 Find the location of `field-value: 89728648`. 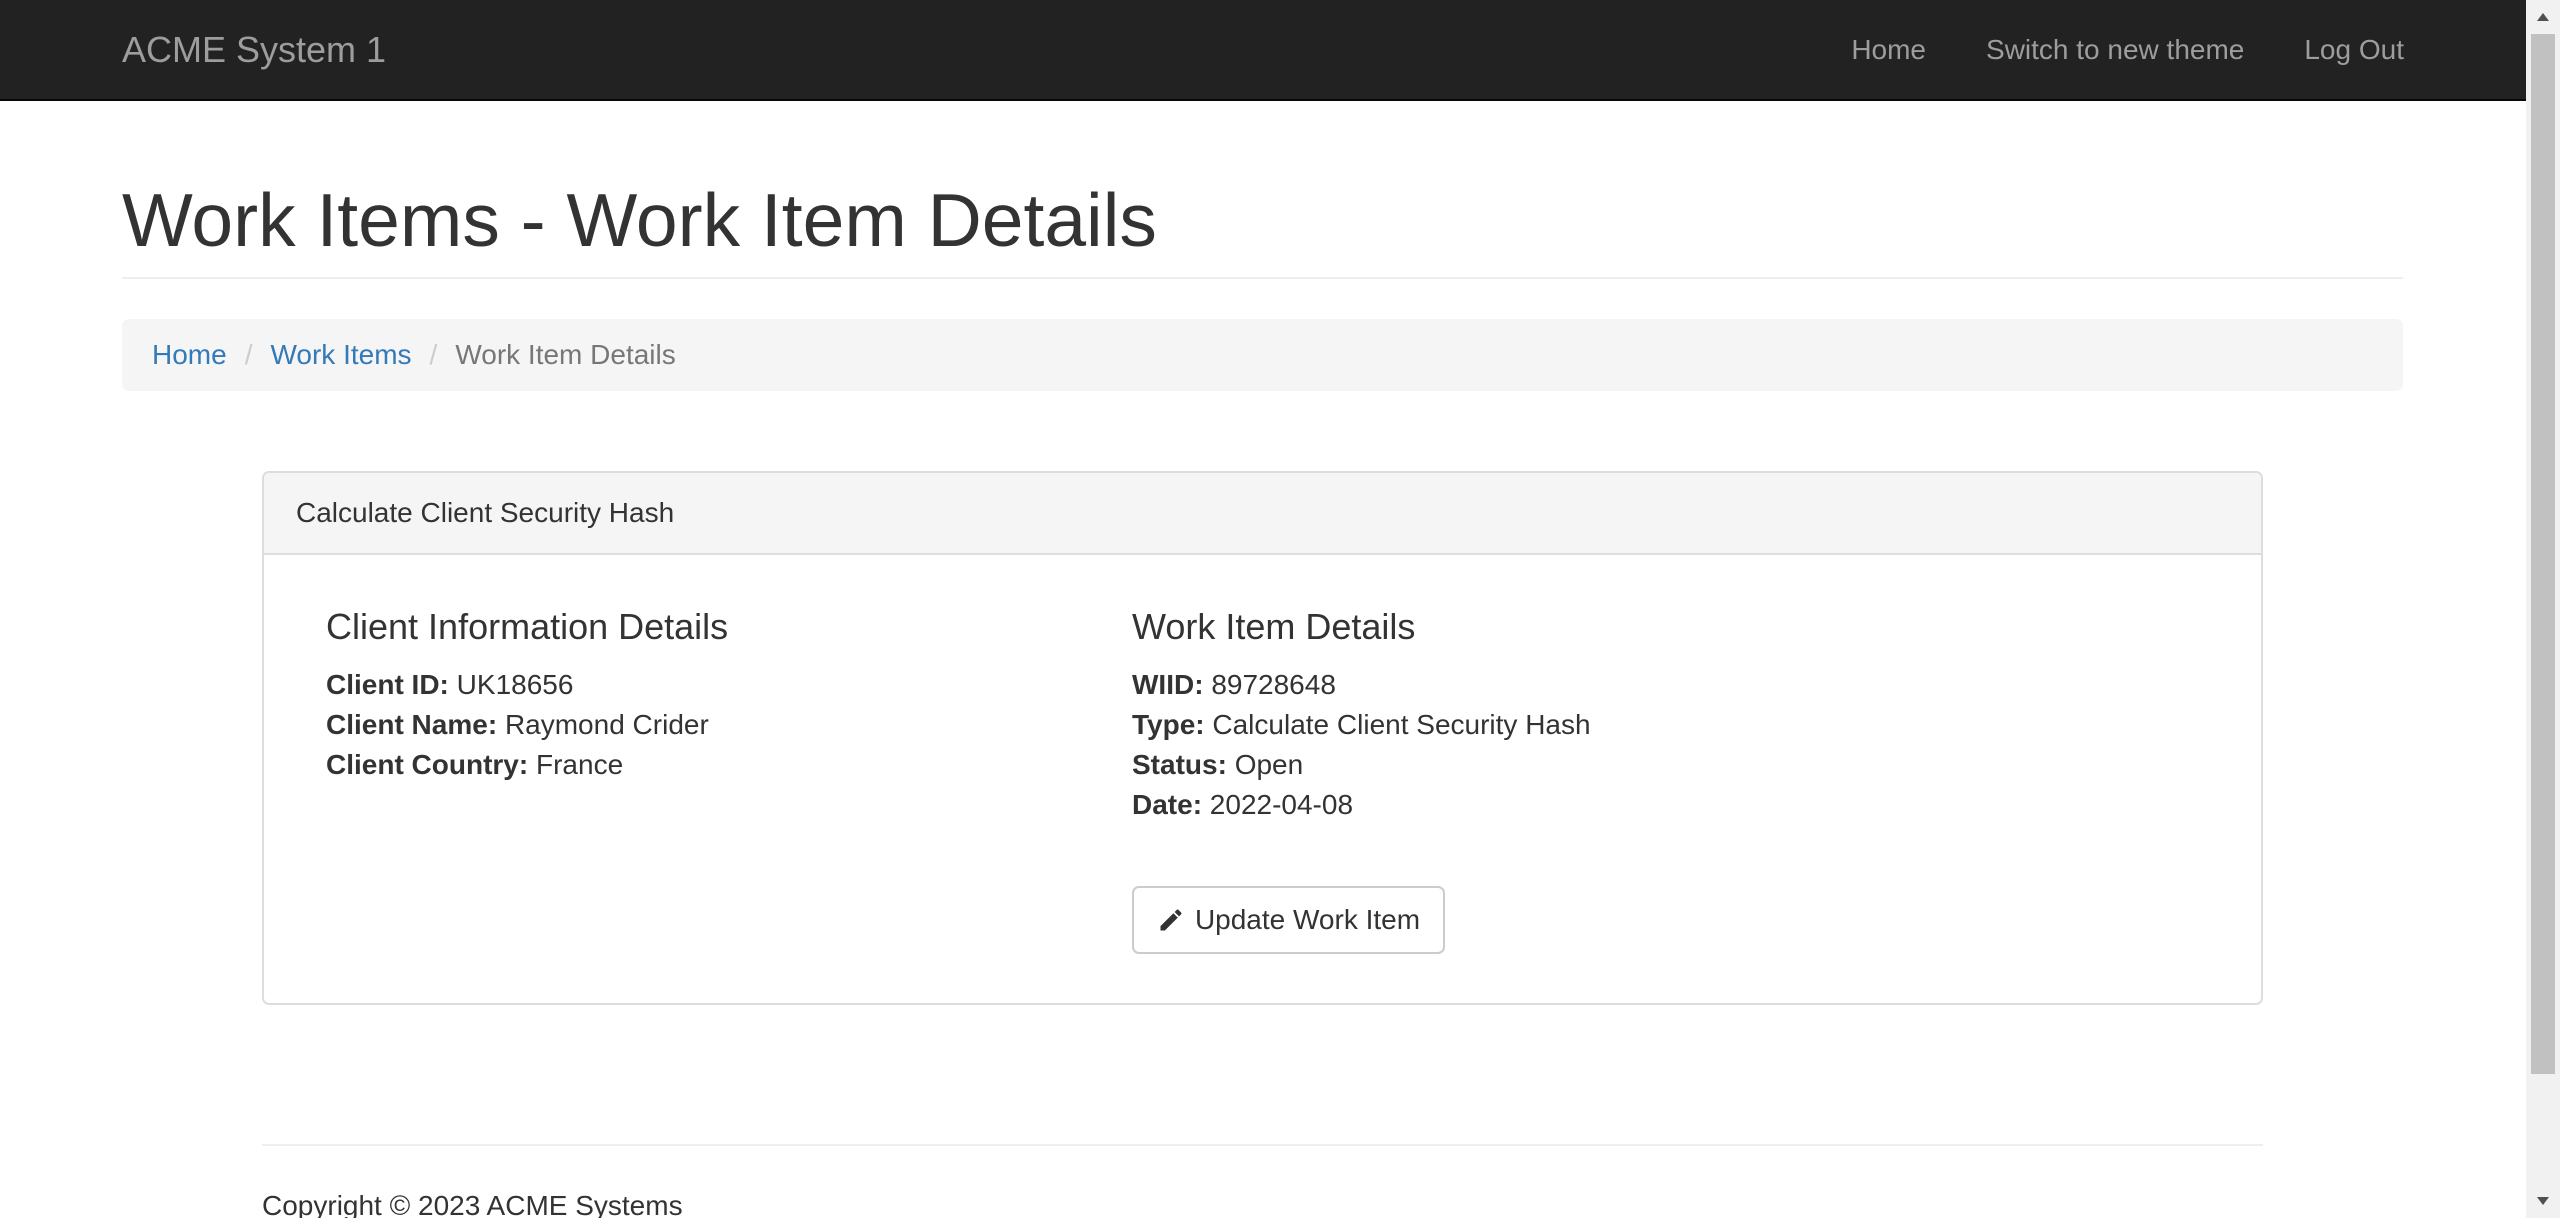

field-value: 89728648 is located at coordinates (1273, 684).